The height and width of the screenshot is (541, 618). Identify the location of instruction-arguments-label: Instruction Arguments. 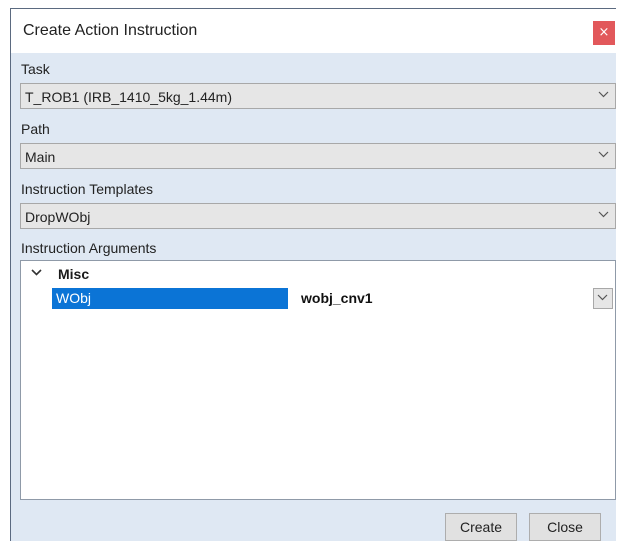
(89, 248).